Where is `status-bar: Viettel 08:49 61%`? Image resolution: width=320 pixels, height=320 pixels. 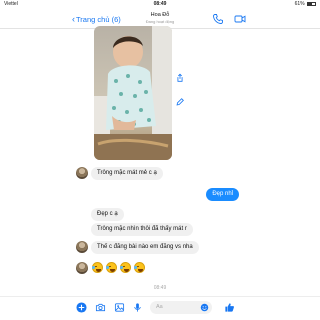
status-bar: Viettel 08:49 61% is located at coordinates (160, 4).